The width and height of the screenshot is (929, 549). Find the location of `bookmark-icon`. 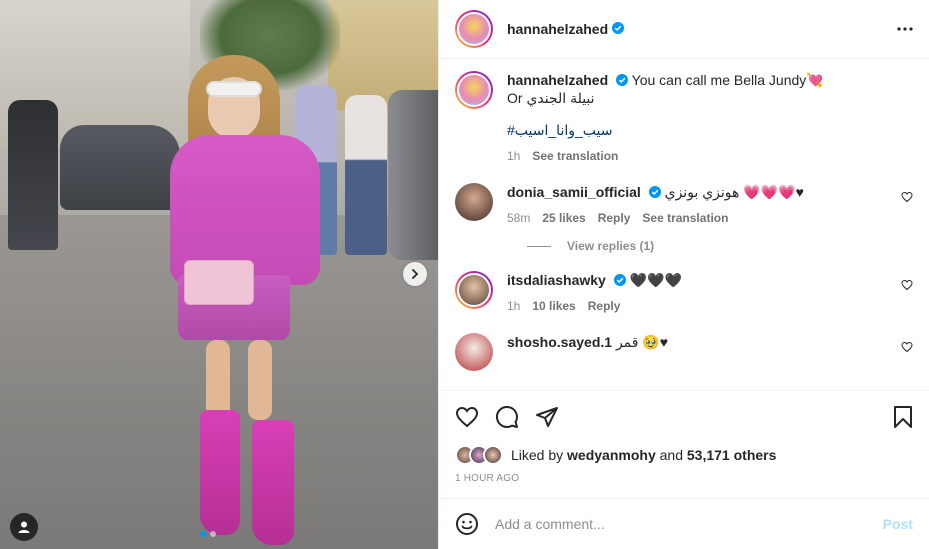

bookmark-icon is located at coordinates (903, 417).